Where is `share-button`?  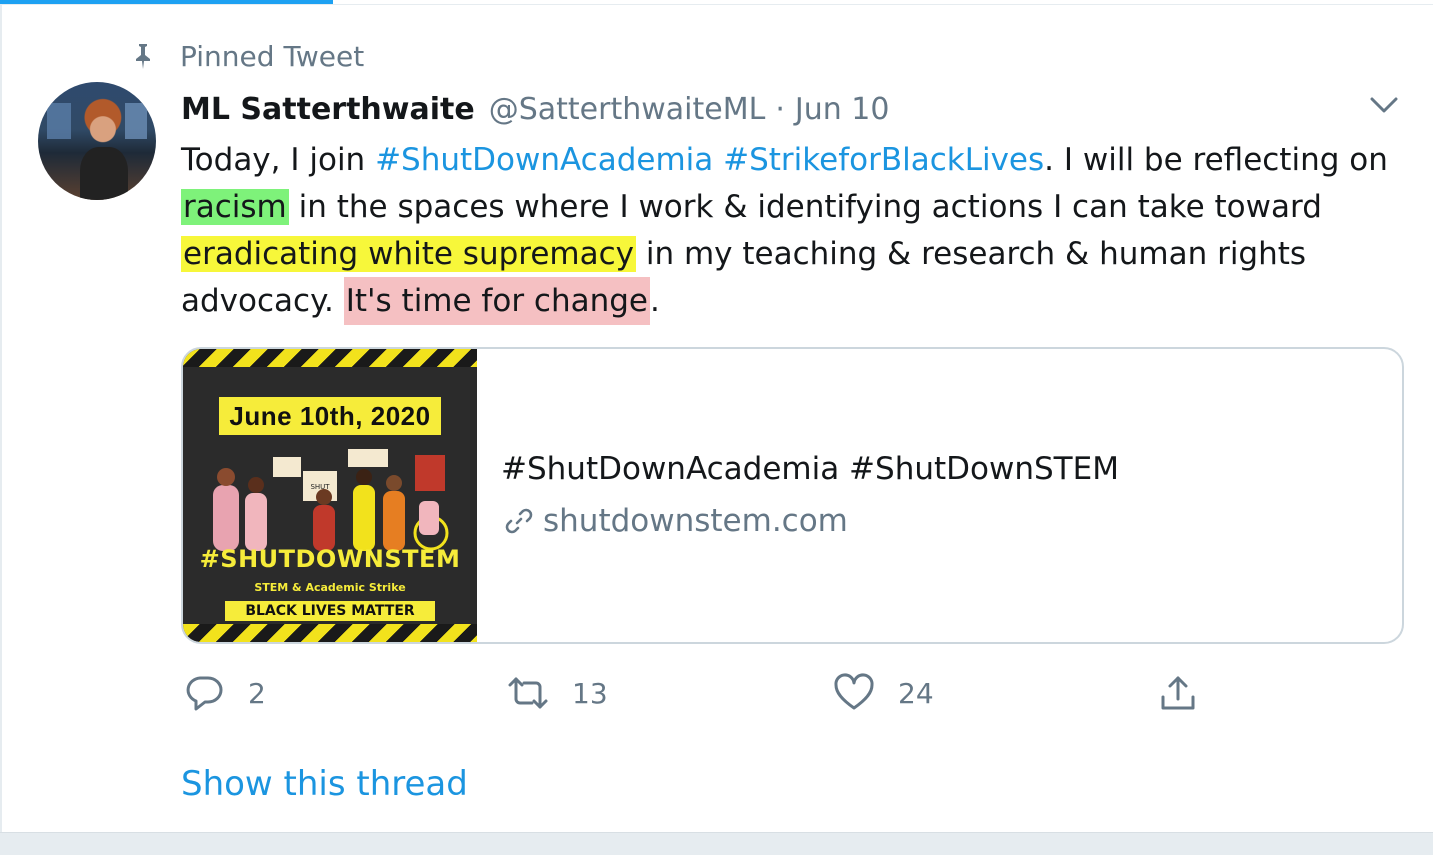 share-button is located at coordinates (1178, 693).